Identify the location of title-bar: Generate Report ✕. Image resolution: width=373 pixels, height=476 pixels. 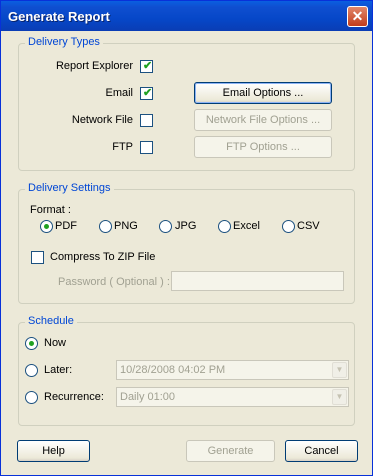
(186, 16).